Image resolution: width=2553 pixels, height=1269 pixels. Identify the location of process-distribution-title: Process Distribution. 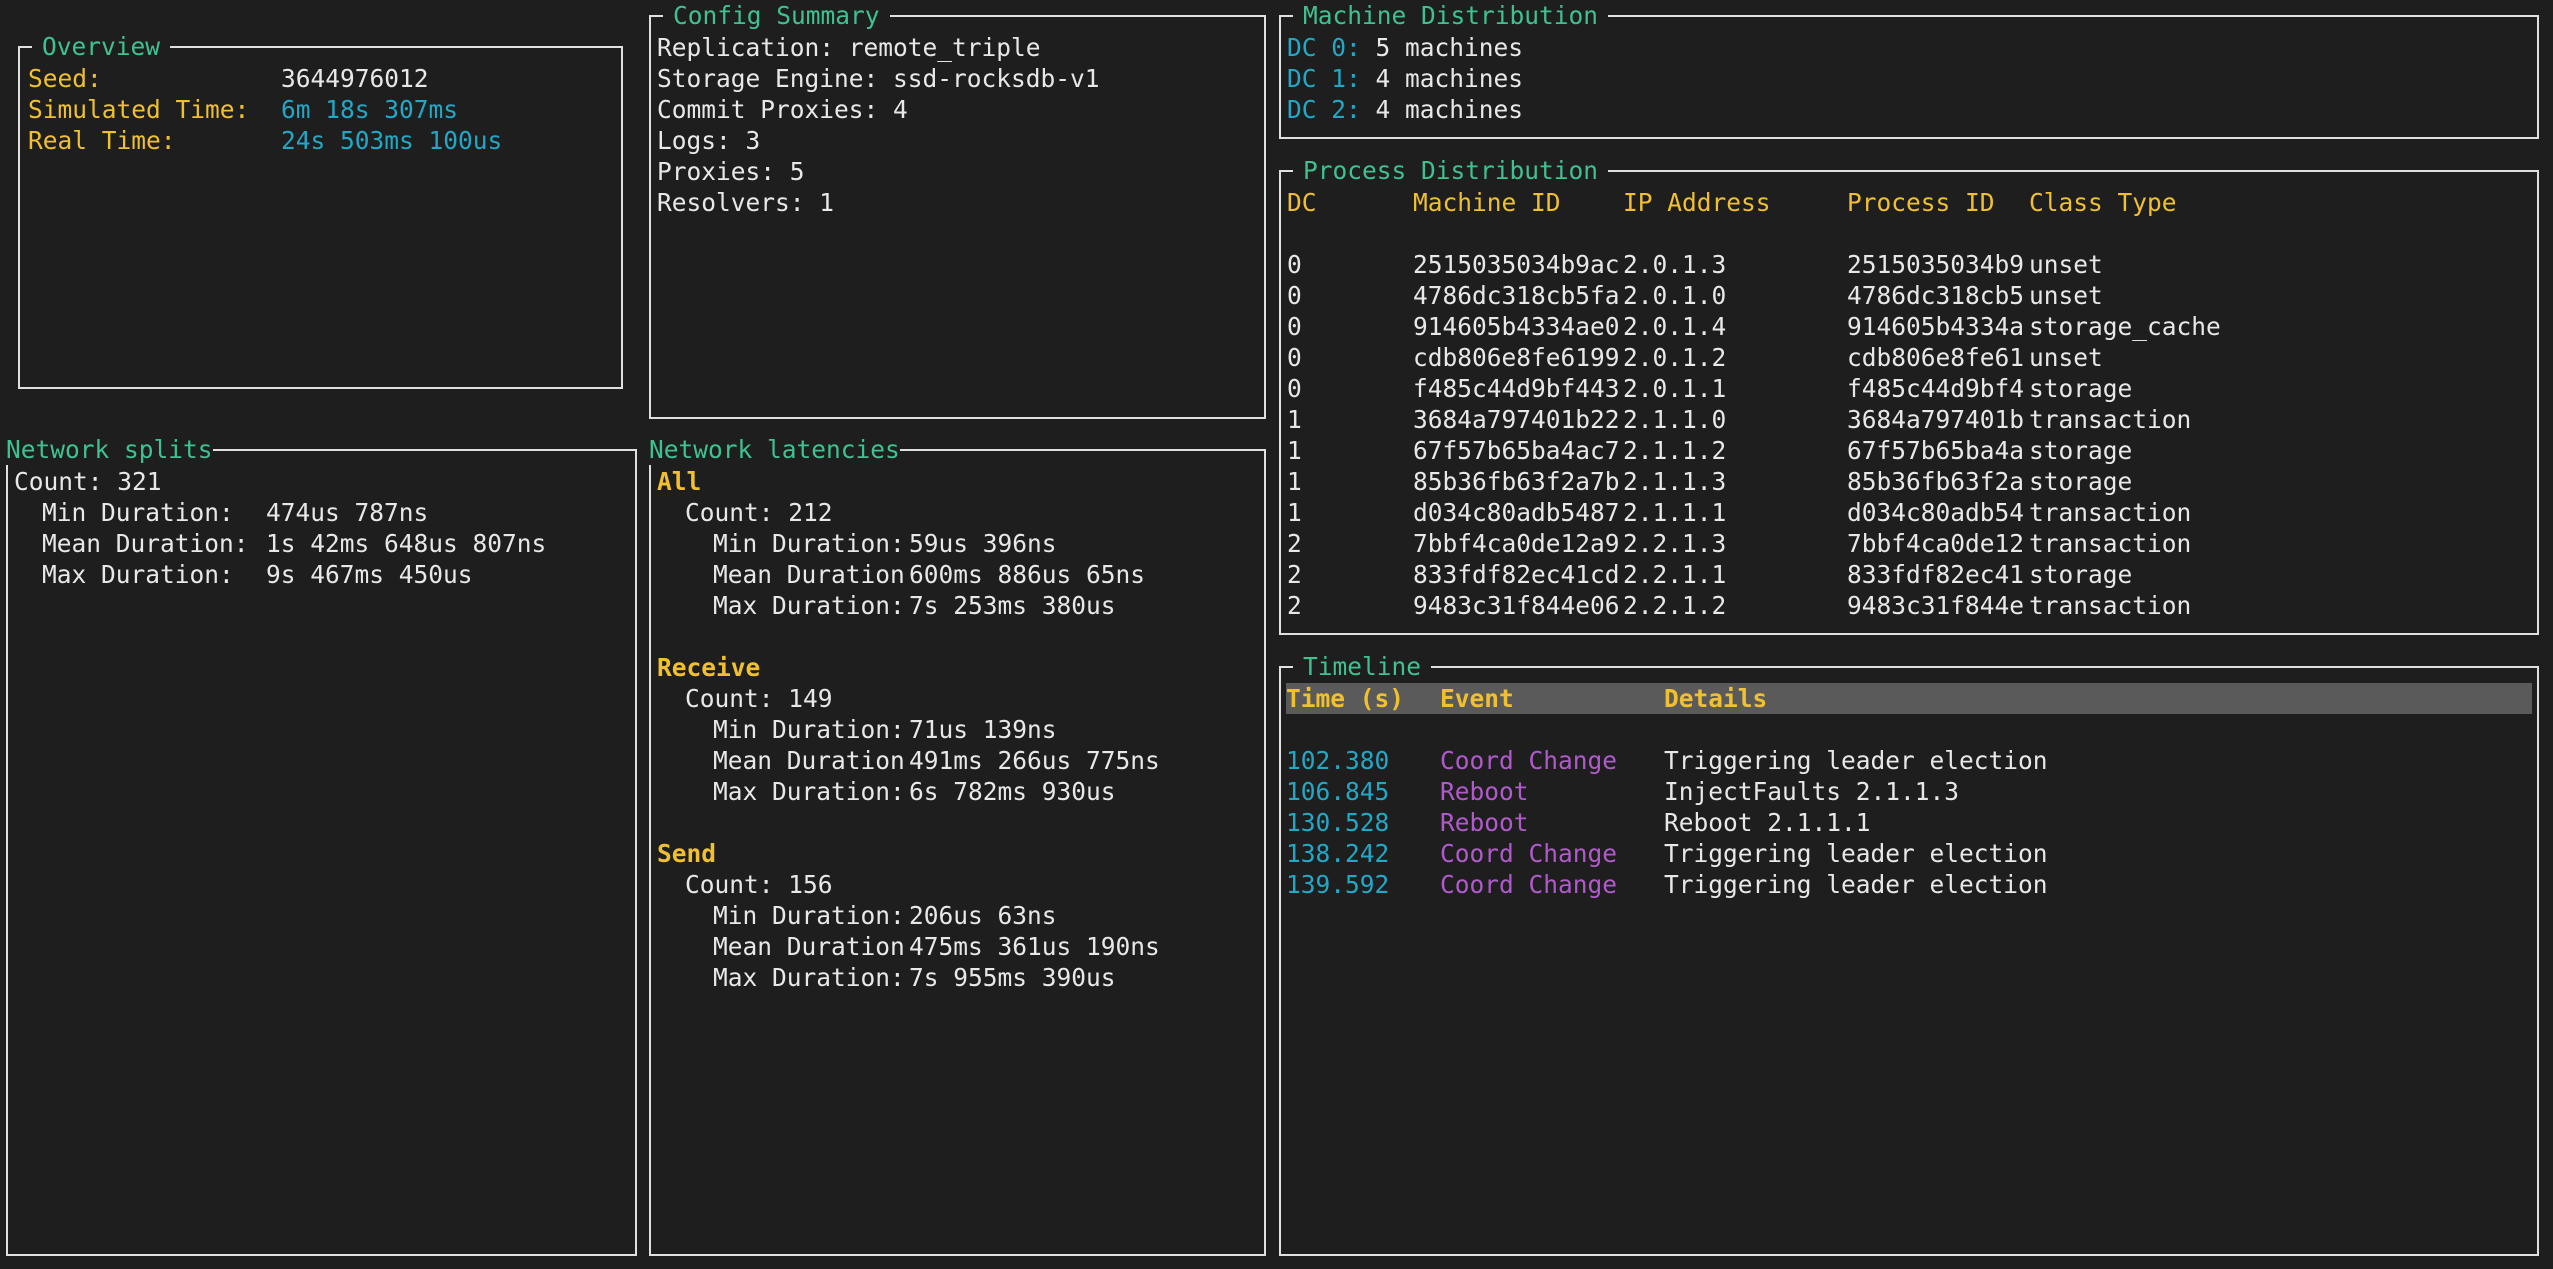
(1450, 170).